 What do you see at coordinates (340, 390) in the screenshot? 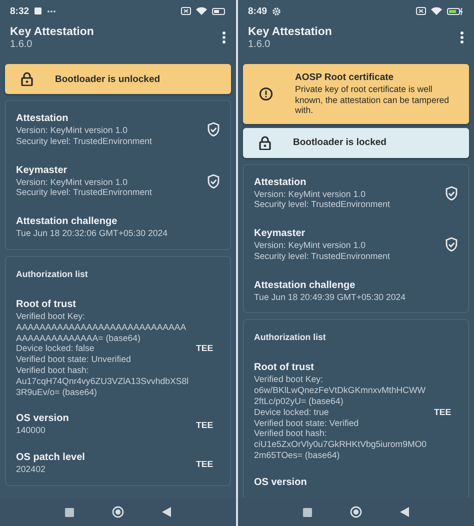
I see `item-detail: Verified boot Key: o6w/BKlLwQnezFeVtDkGKmnxvMthHCWW2ftLc/p02yU= (base64)` at bounding box center [340, 390].